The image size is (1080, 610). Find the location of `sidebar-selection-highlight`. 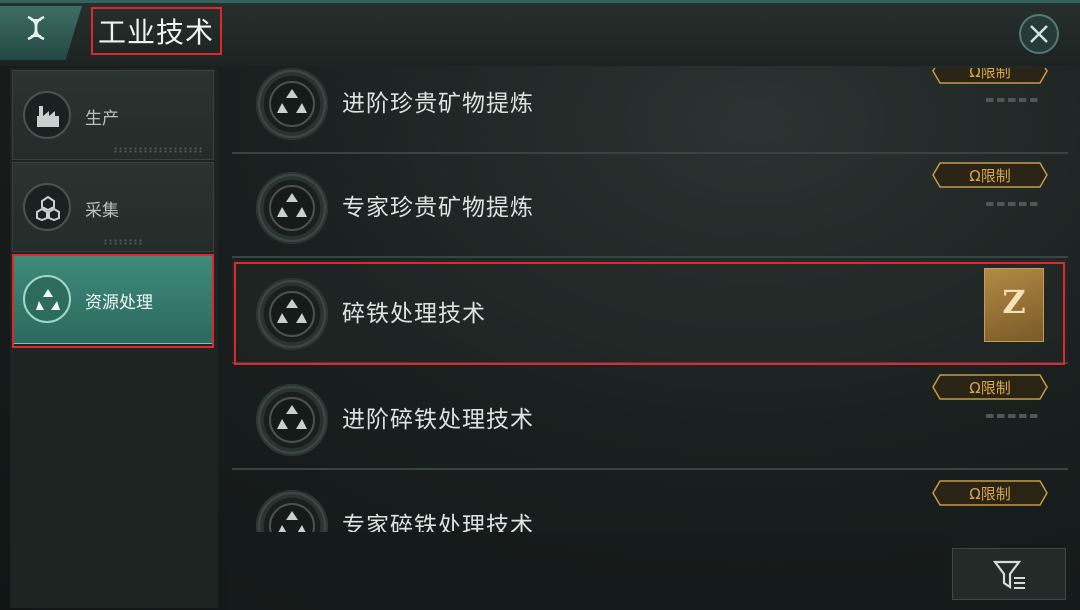

sidebar-selection-highlight is located at coordinates (113, 301).